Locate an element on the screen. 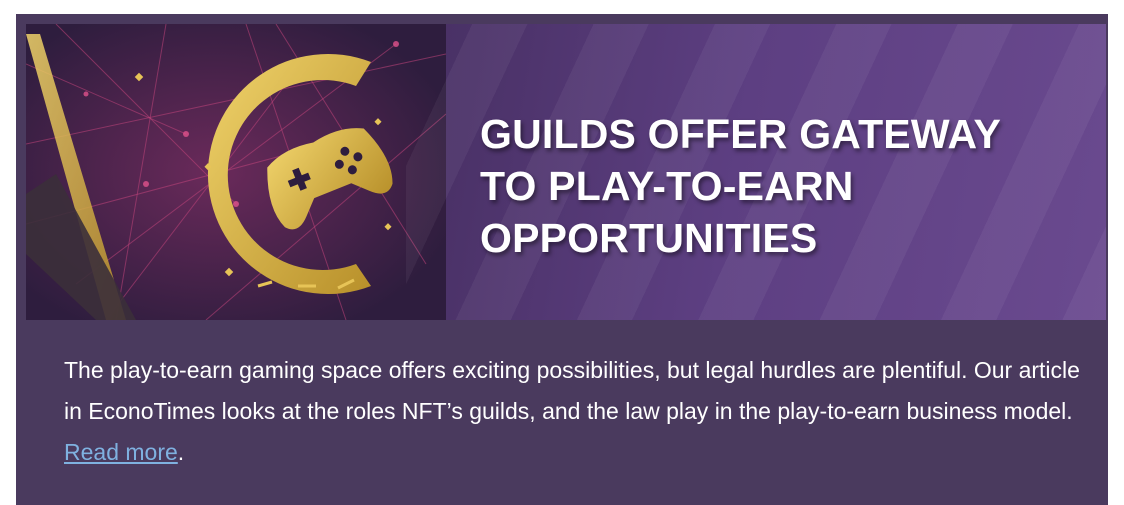  headline-line-1: GUILDS OFFER GATEWAY is located at coordinates (741, 134).